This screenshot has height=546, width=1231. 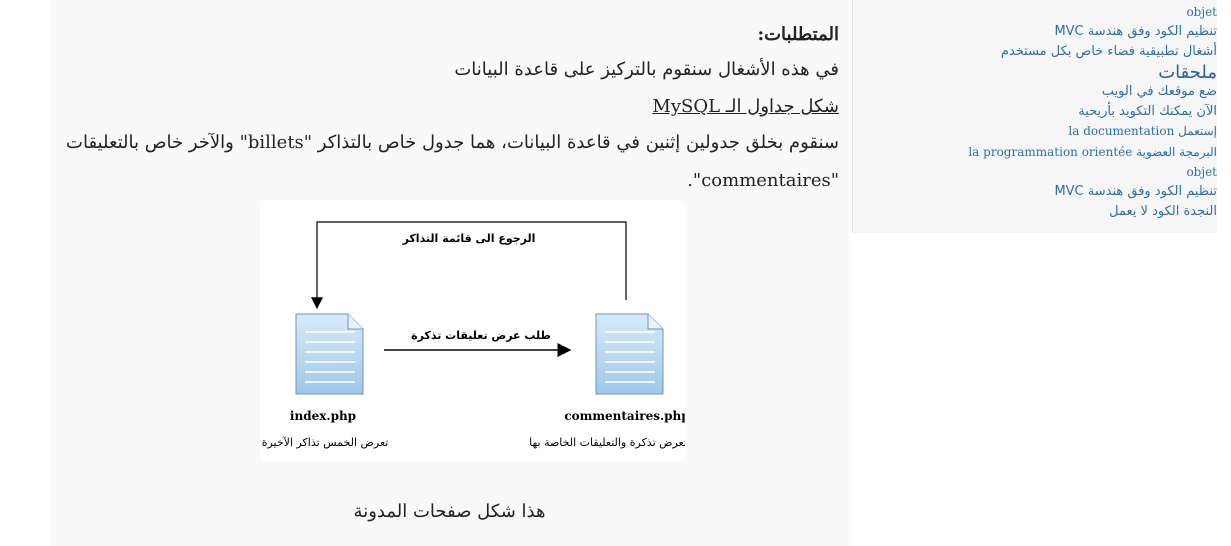 What do you see at coordinates (1109, 51) in the screenshot?
I see `sidebar-link: أشغال تطبيقية فضاء خاص بكل مستخدم` at bounding box center [1109, 51].